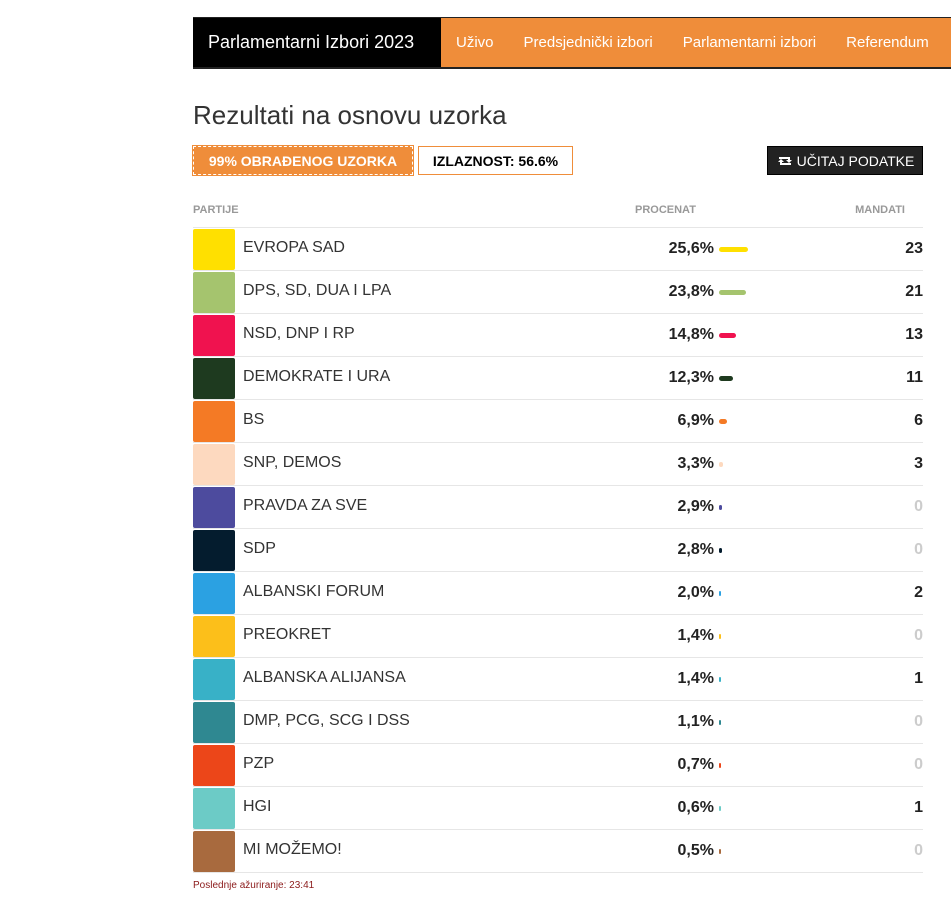  I want to click on party-seats: 6, so click(918, 420).